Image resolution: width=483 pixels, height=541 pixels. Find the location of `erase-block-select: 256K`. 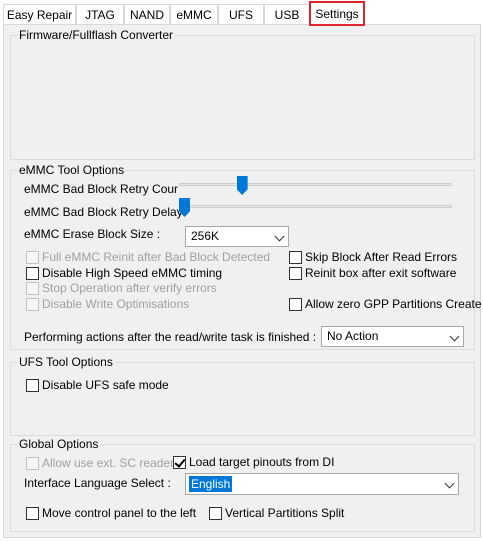

erase-block-select: 256K is located at coordinates (237, 236).